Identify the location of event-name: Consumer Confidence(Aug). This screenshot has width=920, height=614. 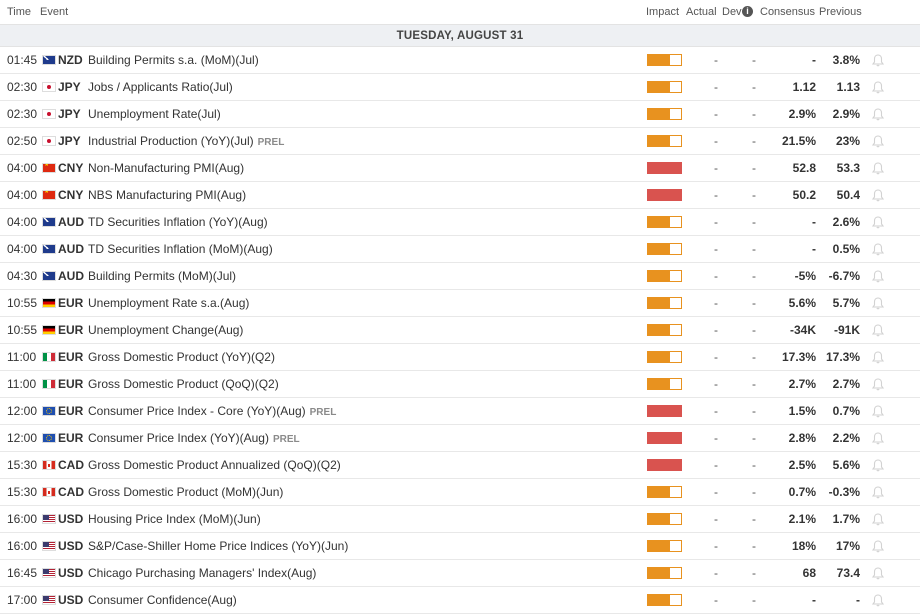
(162, 600).